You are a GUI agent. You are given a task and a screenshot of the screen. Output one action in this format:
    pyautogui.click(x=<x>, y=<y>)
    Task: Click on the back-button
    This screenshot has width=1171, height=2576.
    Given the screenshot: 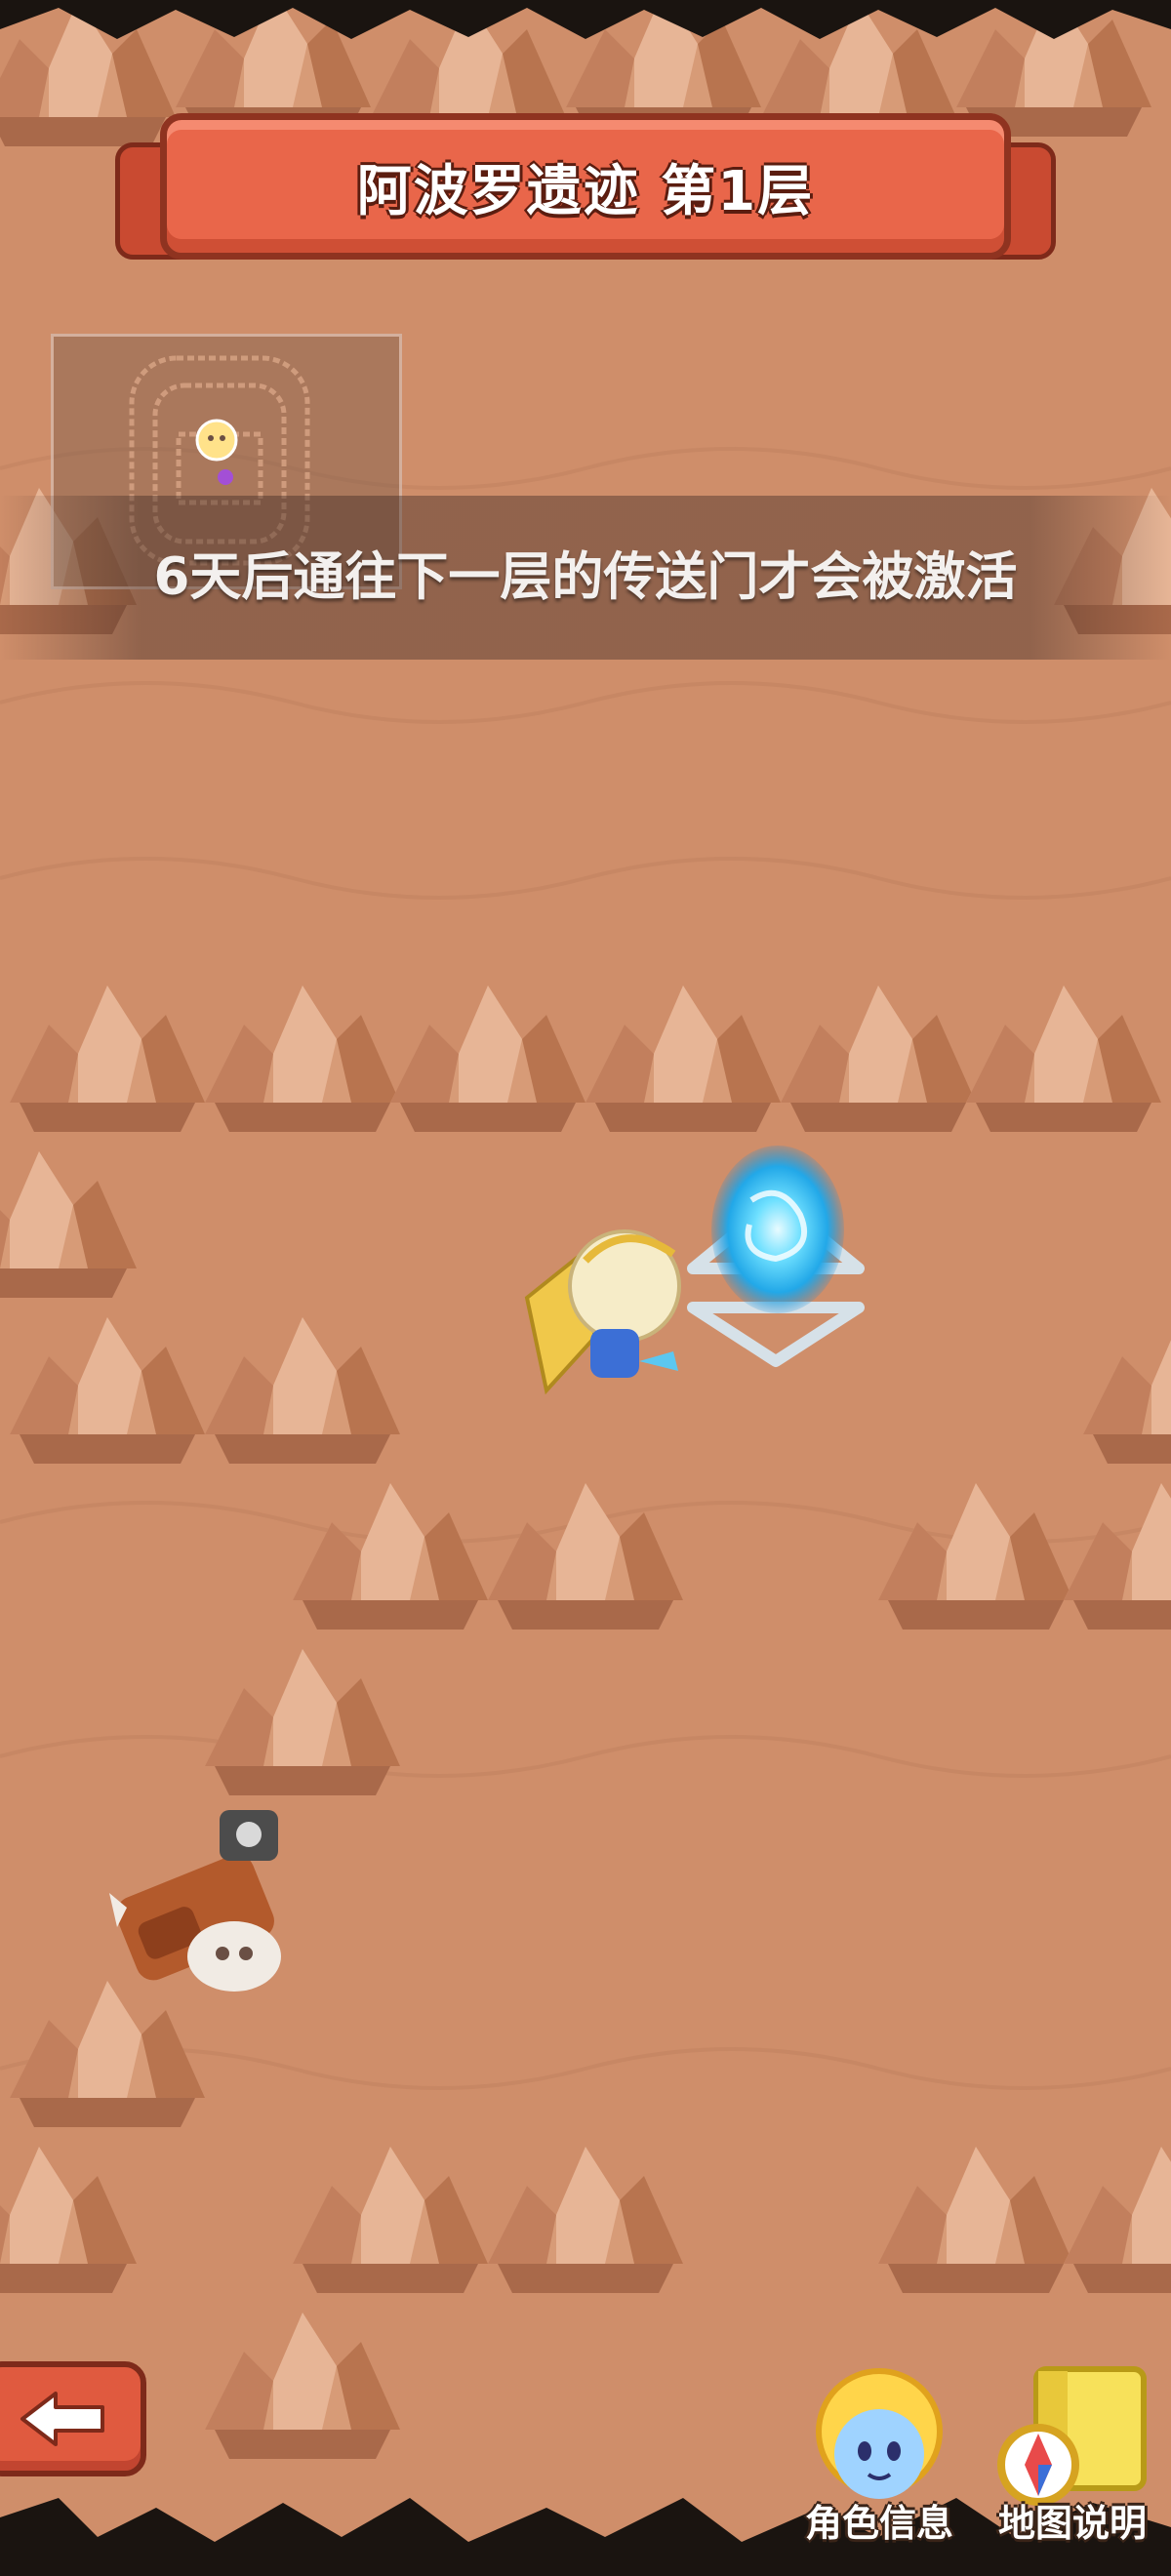 What is the action you would take?
    pyautogui.click(x=73, y=2418)
    